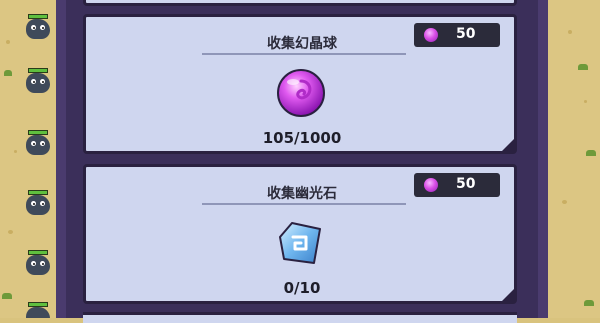  Describe the element at coordinates (61, 159) in the screenshot. I see `panel-border-left` at that location.